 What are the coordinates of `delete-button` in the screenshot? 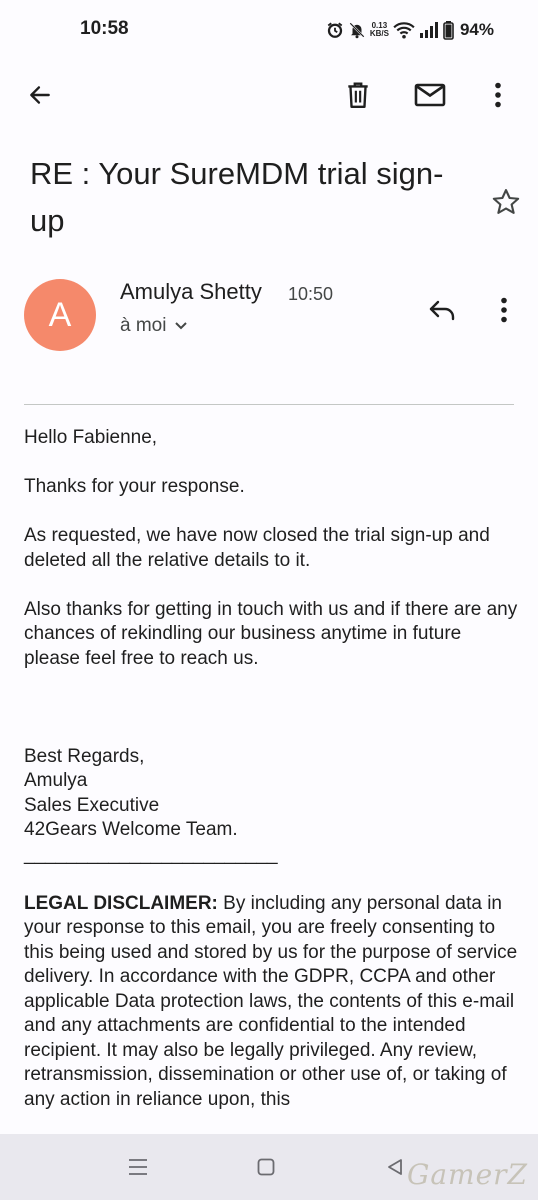 It's located at (358, 95).